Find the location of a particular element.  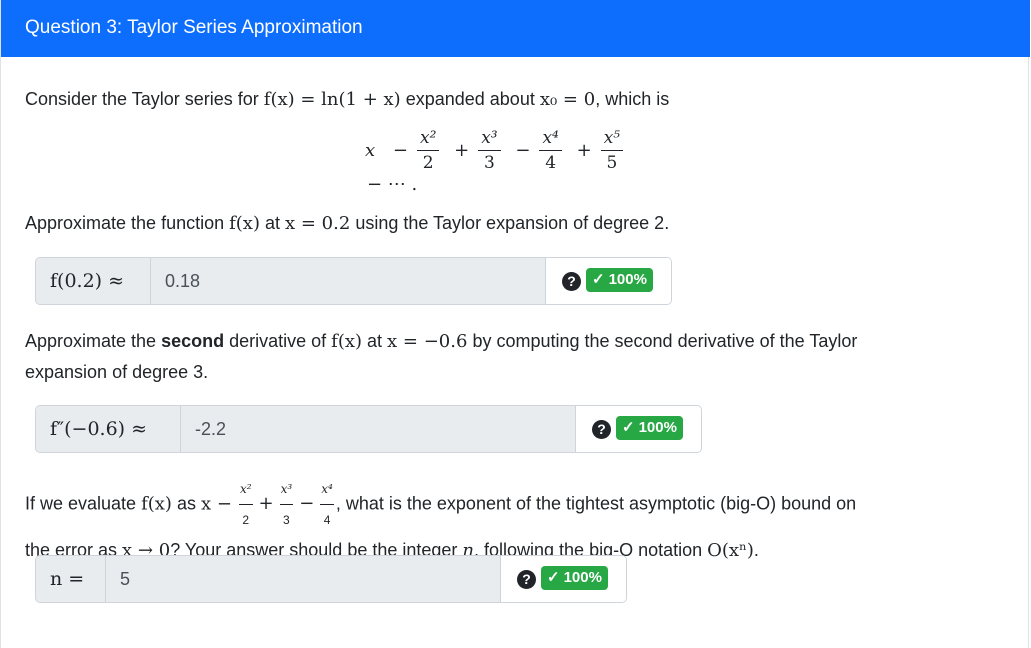

part2-middle: derivative of is located at coordinates (278, 341).